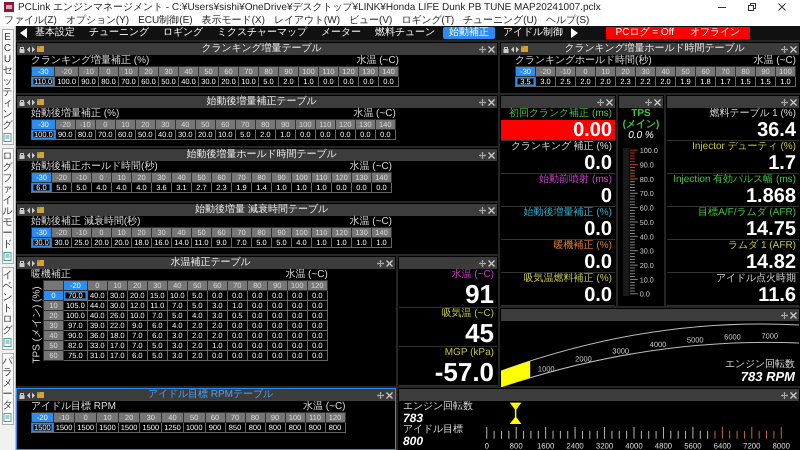 The height and width of the screenshot is (450, 800). What do you see at coordinates (8, 389) in the screenshot?
I see `sidebar-tab: パラメータ` at bounding box center [8, 389].